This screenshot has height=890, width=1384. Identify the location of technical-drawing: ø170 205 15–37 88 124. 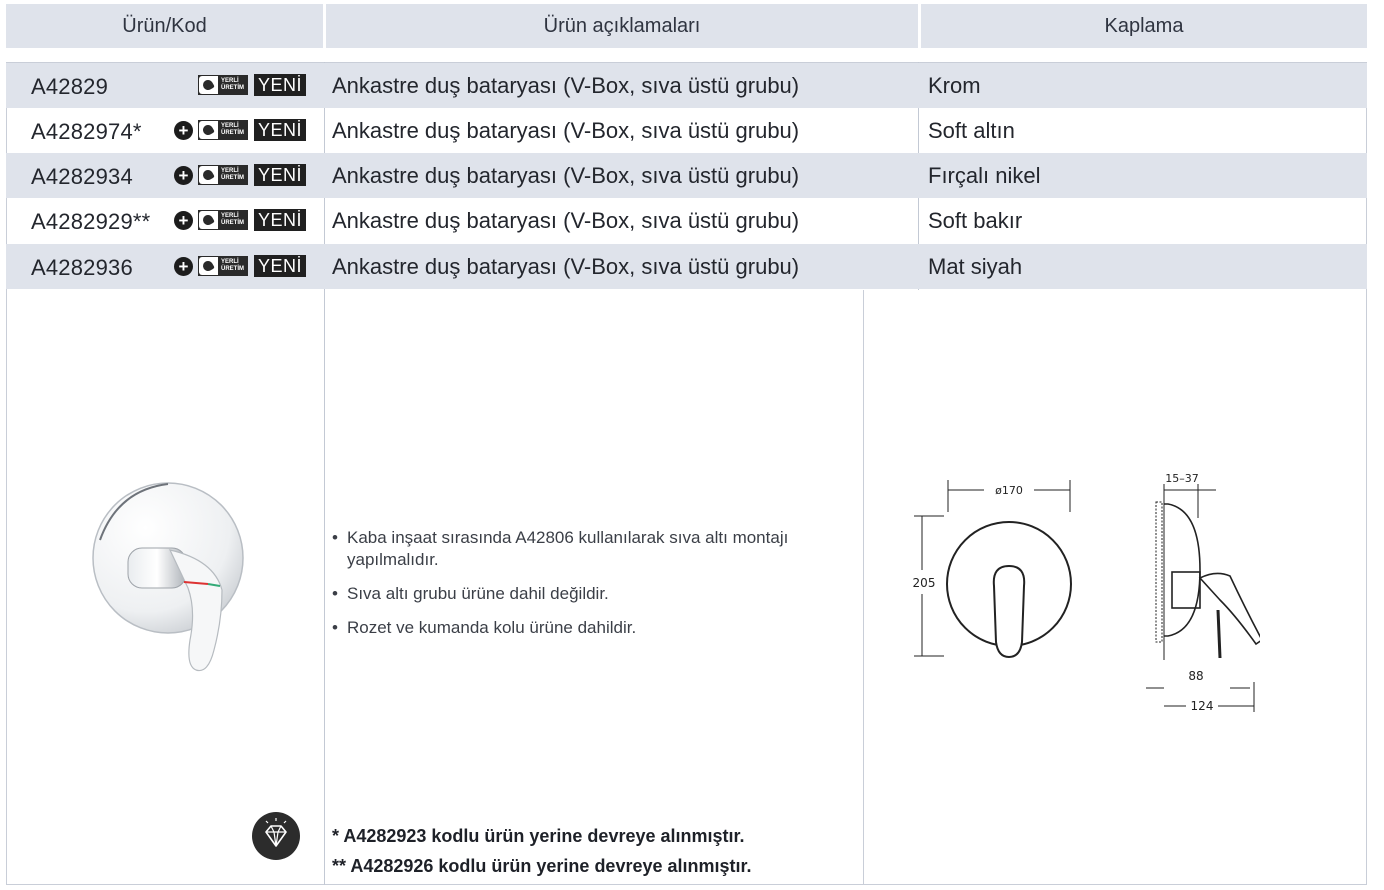
(1086, 592).